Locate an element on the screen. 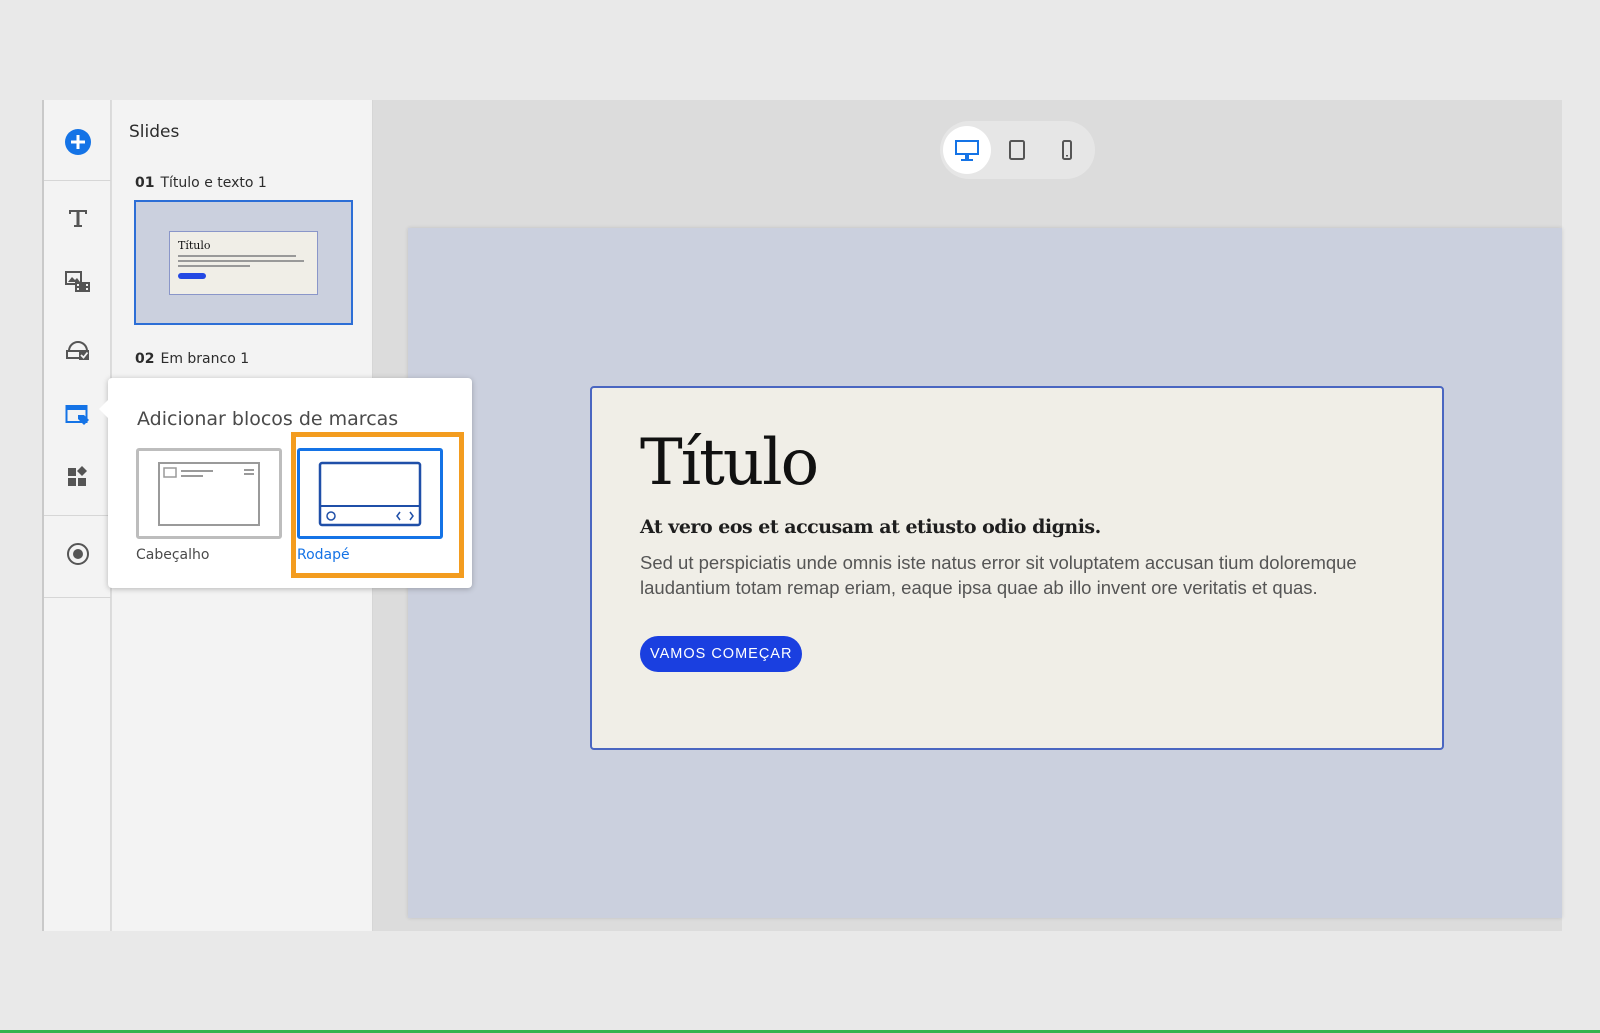 This screenshot has width=1600, height=1033. desktop-view-button is located at coordinates (967, 150).